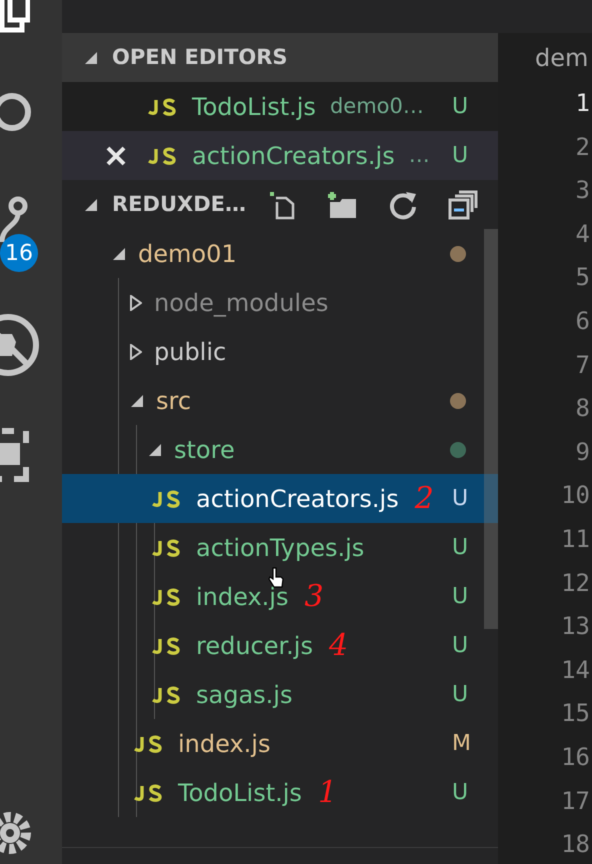 The height and width of the screenshot is (864, 592). What do you see at coordinates (582, 147) in the screenshot?
I see `line-number: 2` at bounding box center [582, 147].